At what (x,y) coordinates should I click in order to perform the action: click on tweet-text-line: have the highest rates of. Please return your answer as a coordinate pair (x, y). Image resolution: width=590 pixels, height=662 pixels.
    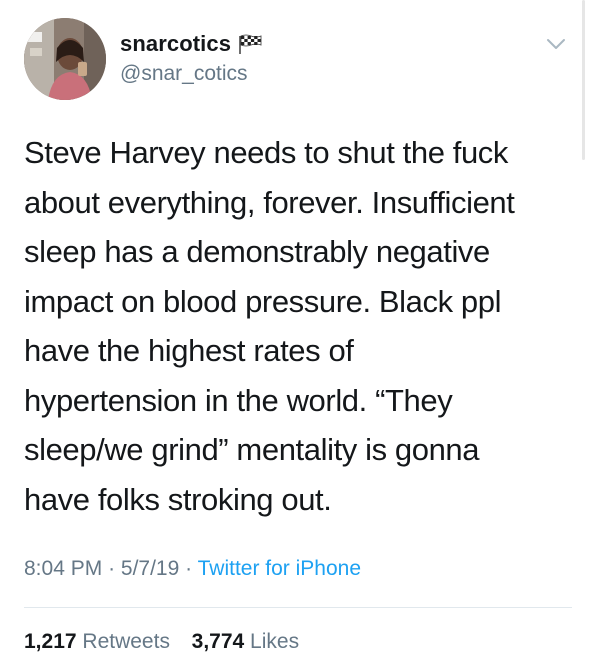
    Looking at the image, I should click on (189, 350).